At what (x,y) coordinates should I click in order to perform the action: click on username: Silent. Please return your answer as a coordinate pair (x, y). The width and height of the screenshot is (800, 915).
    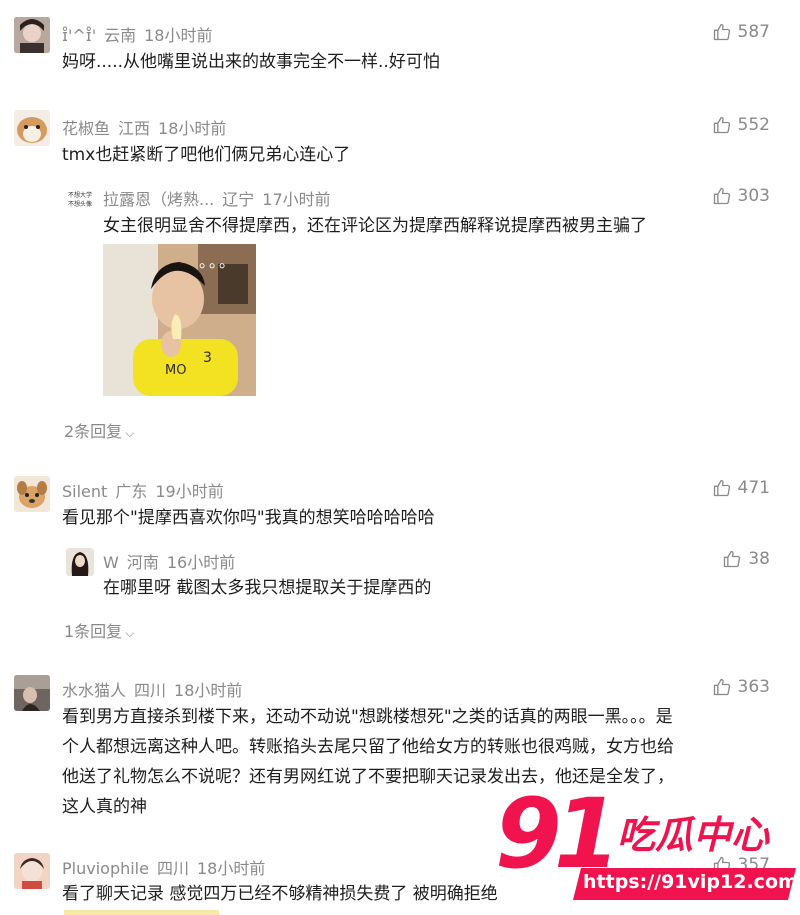
    Looking at the image, I should click on (84, 491).